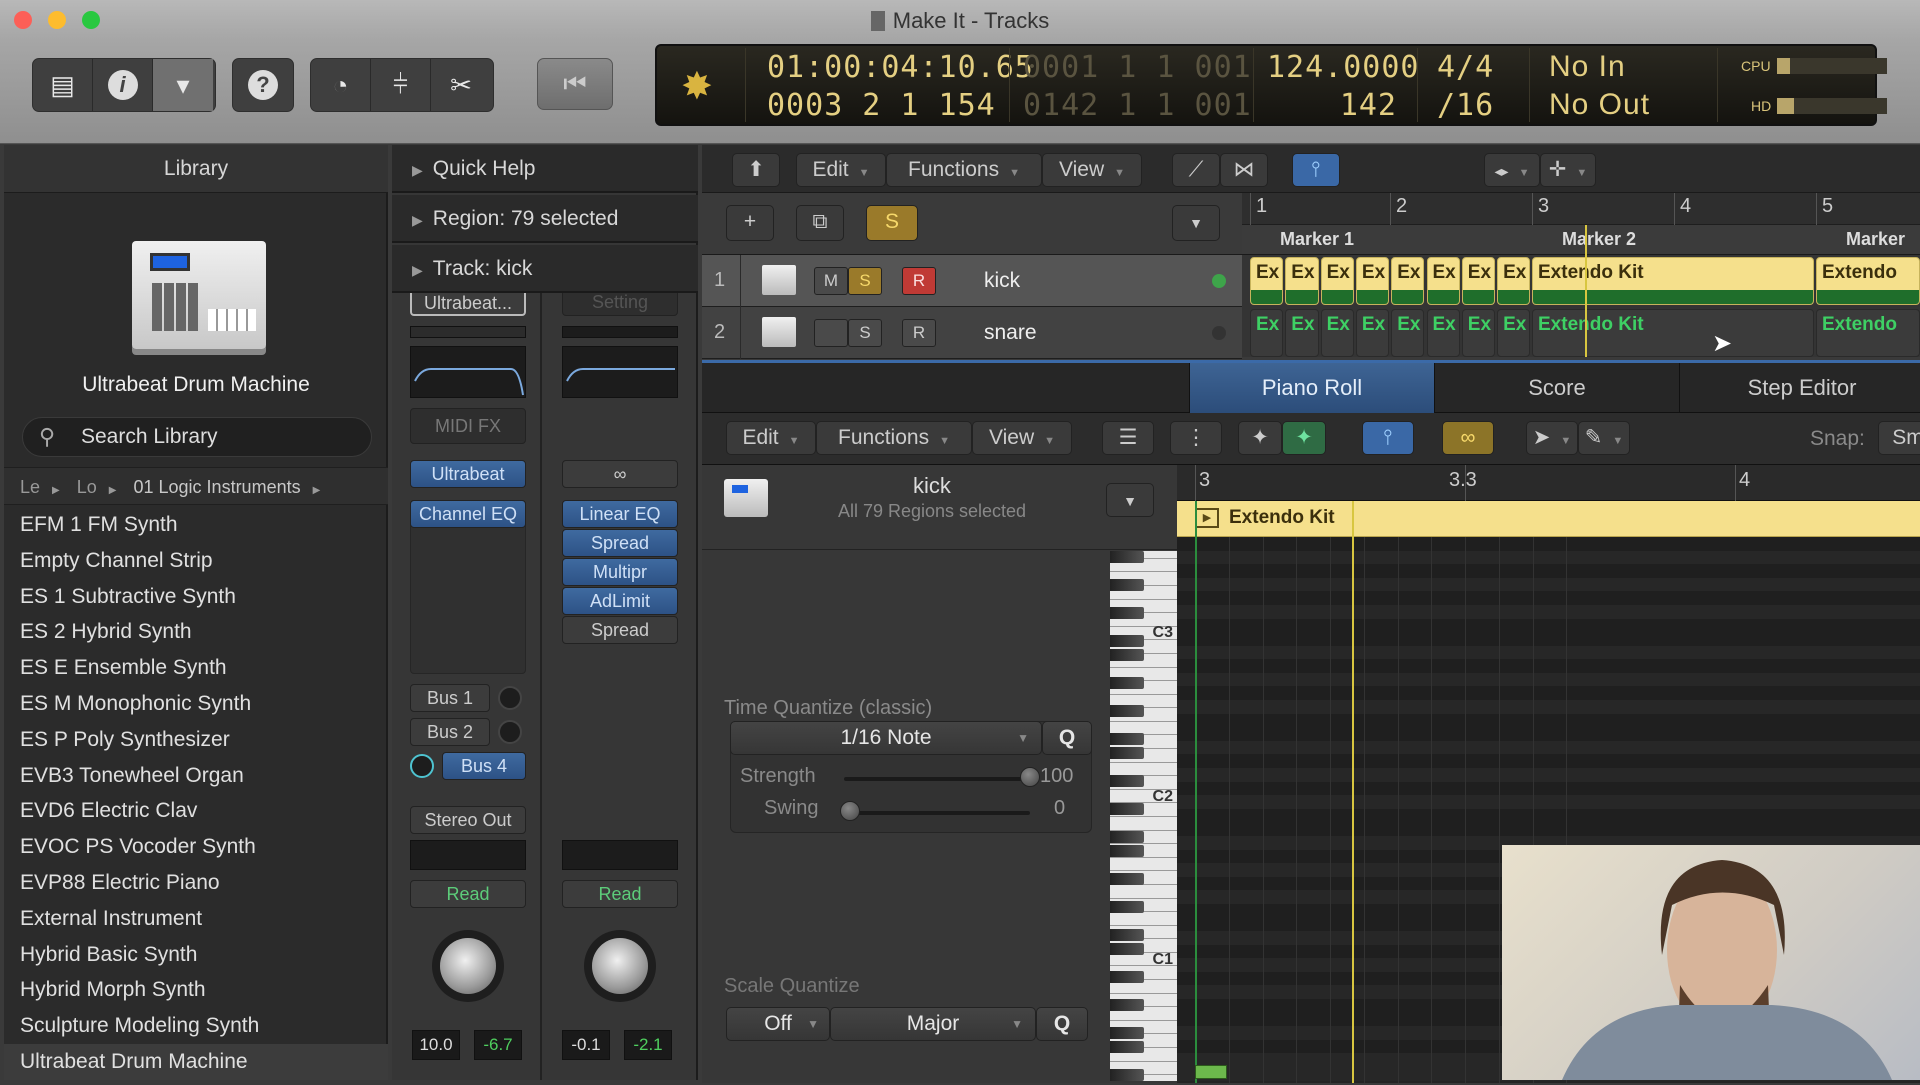  I want to click on region: Extendo Kit, so click(1673, 333).